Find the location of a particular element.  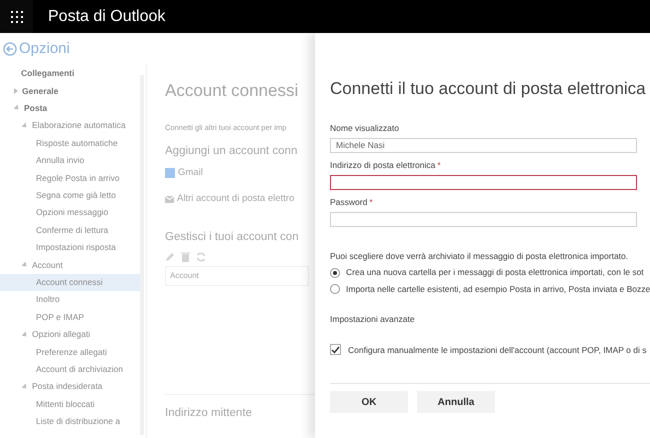

nav-item: Liste di distribuzione a is located at coordinates (70, 421).